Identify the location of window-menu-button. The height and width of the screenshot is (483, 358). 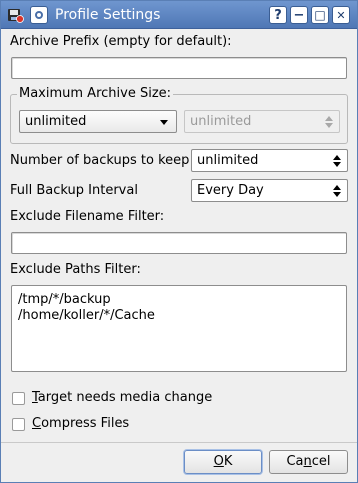
(39, 15).